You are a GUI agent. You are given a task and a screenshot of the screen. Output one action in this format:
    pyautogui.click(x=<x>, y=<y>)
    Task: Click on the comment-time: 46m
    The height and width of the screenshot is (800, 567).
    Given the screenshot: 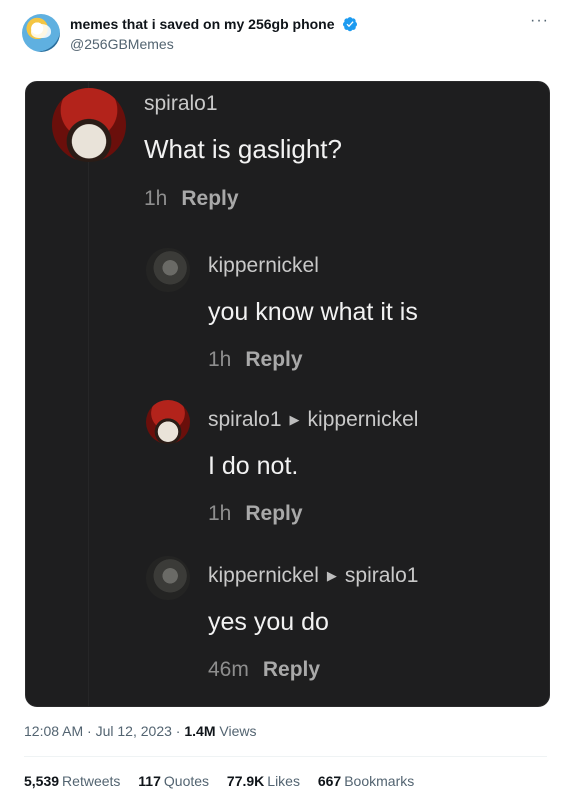 What is the action you would take?
    pyautogui.click(x=228, y=669)
    